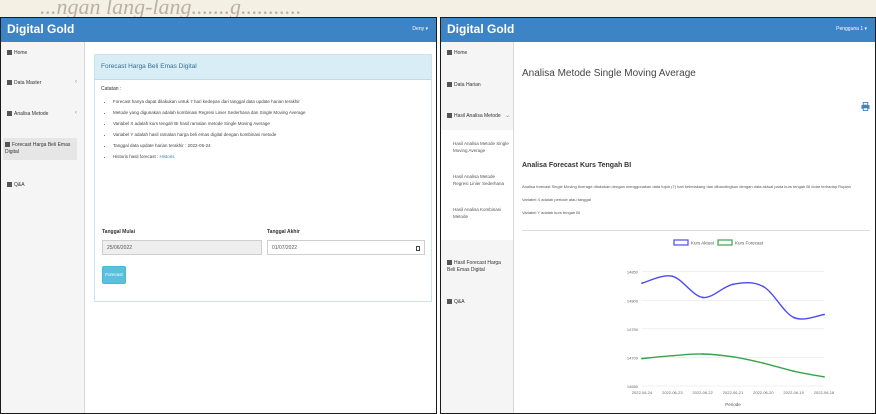 Image resolution: width=876 pixels, height=414 pixels. Describe the element at coordinates (577, 165) in the screenshot. I see `section-title: Analisa Forecast Kurs Tengah BI` at that location.